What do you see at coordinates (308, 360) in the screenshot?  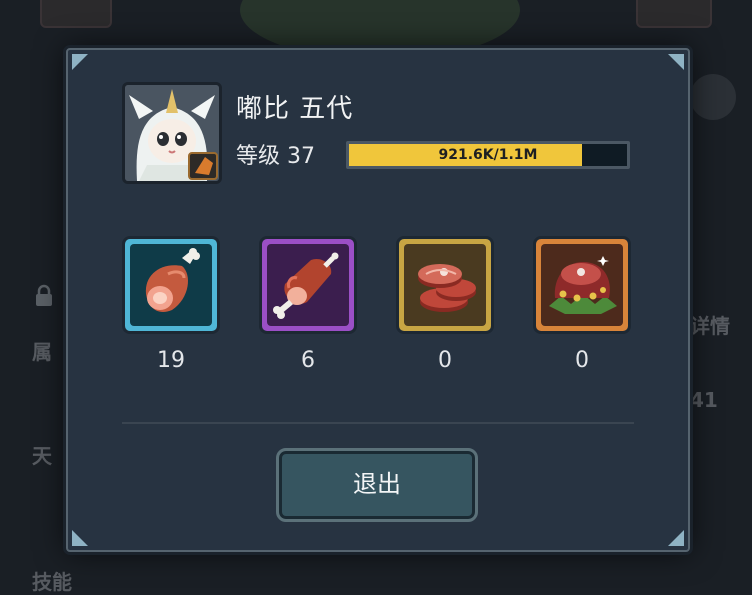 I see `food-count-roast: 6` at bounding box center [308, 360].